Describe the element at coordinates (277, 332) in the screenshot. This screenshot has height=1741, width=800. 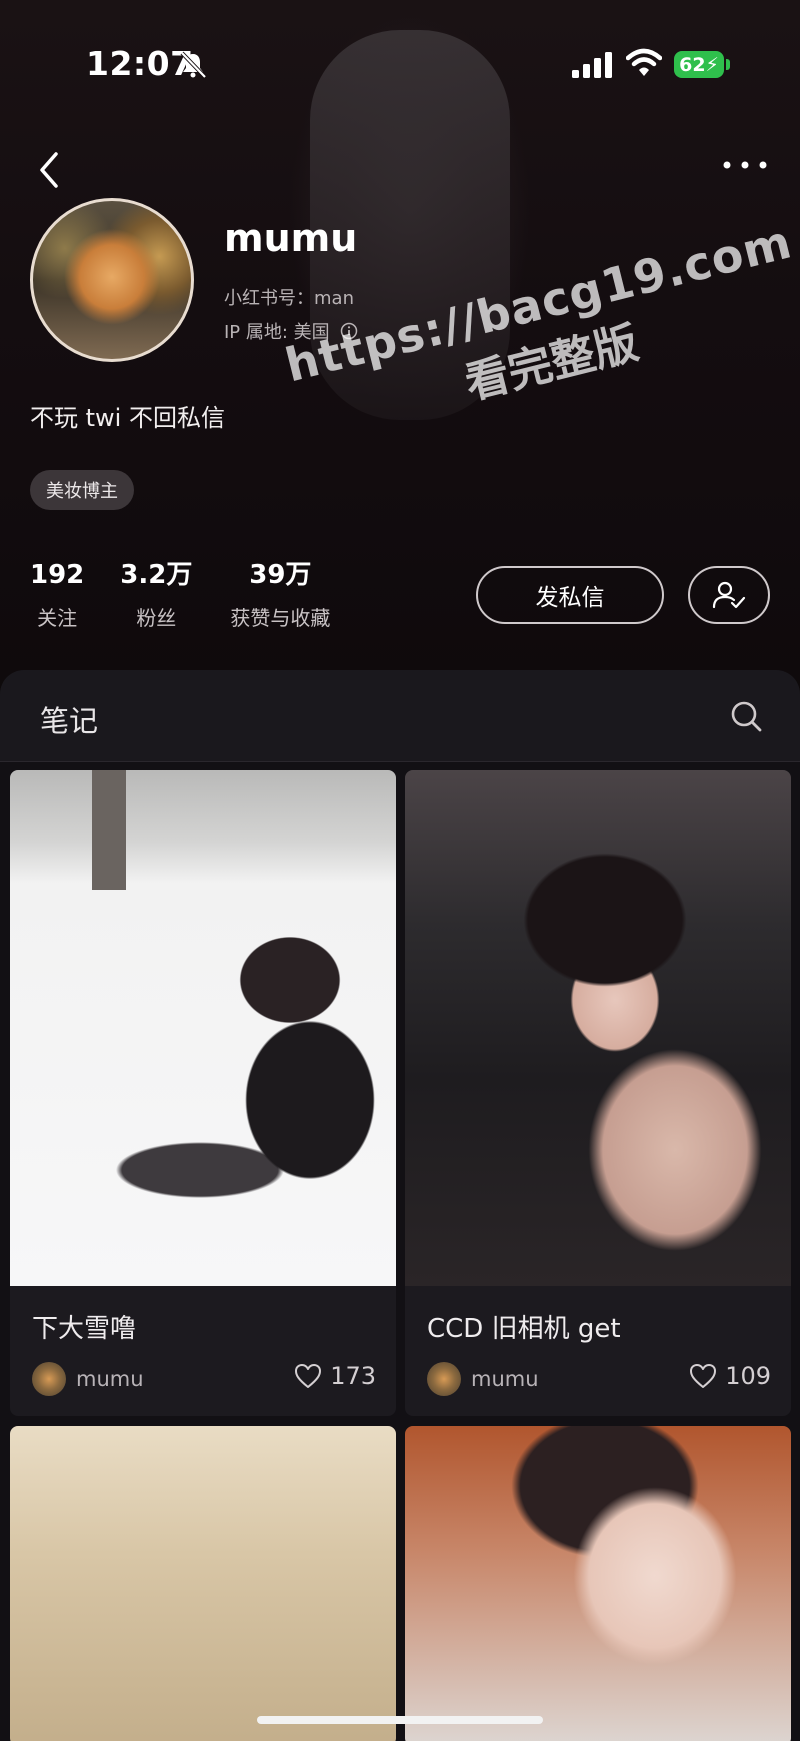
I see `ip-location: IP 属地: 美国` at that location.